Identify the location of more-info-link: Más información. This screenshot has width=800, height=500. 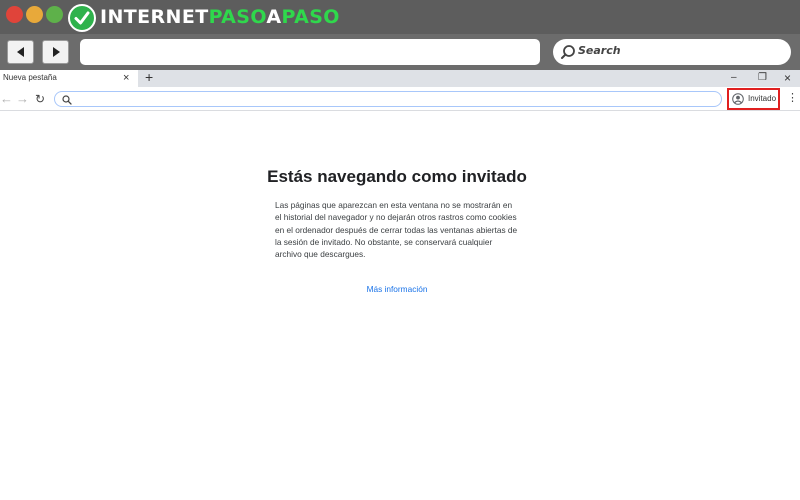
(397, 289).